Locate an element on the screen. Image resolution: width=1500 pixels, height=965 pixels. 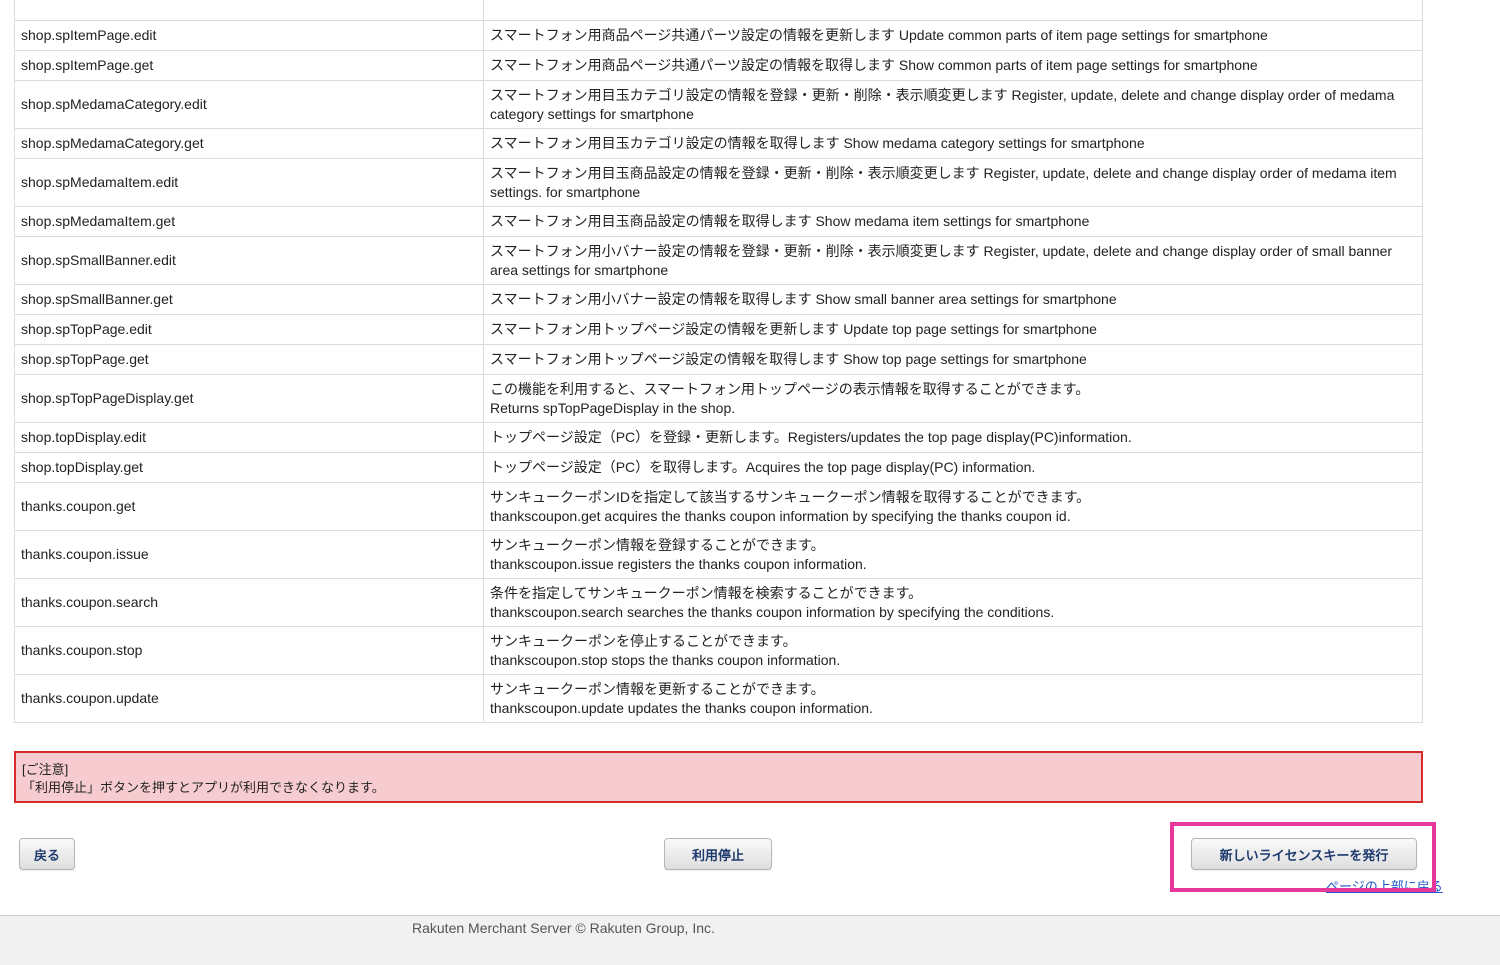
notice-title: [ご注意] is located at coordinates (45, 769).